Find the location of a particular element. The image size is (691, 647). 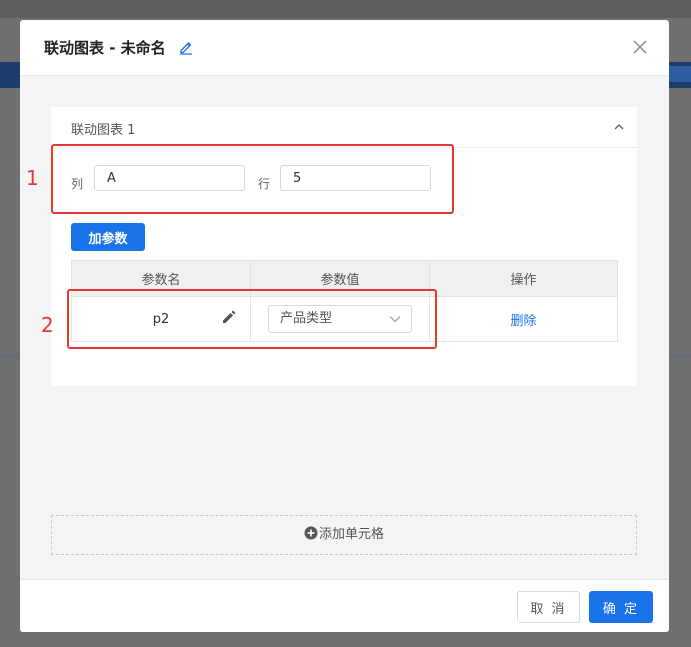

table-row: p2 产品类型 删除 is located at coordinates (344, 319).